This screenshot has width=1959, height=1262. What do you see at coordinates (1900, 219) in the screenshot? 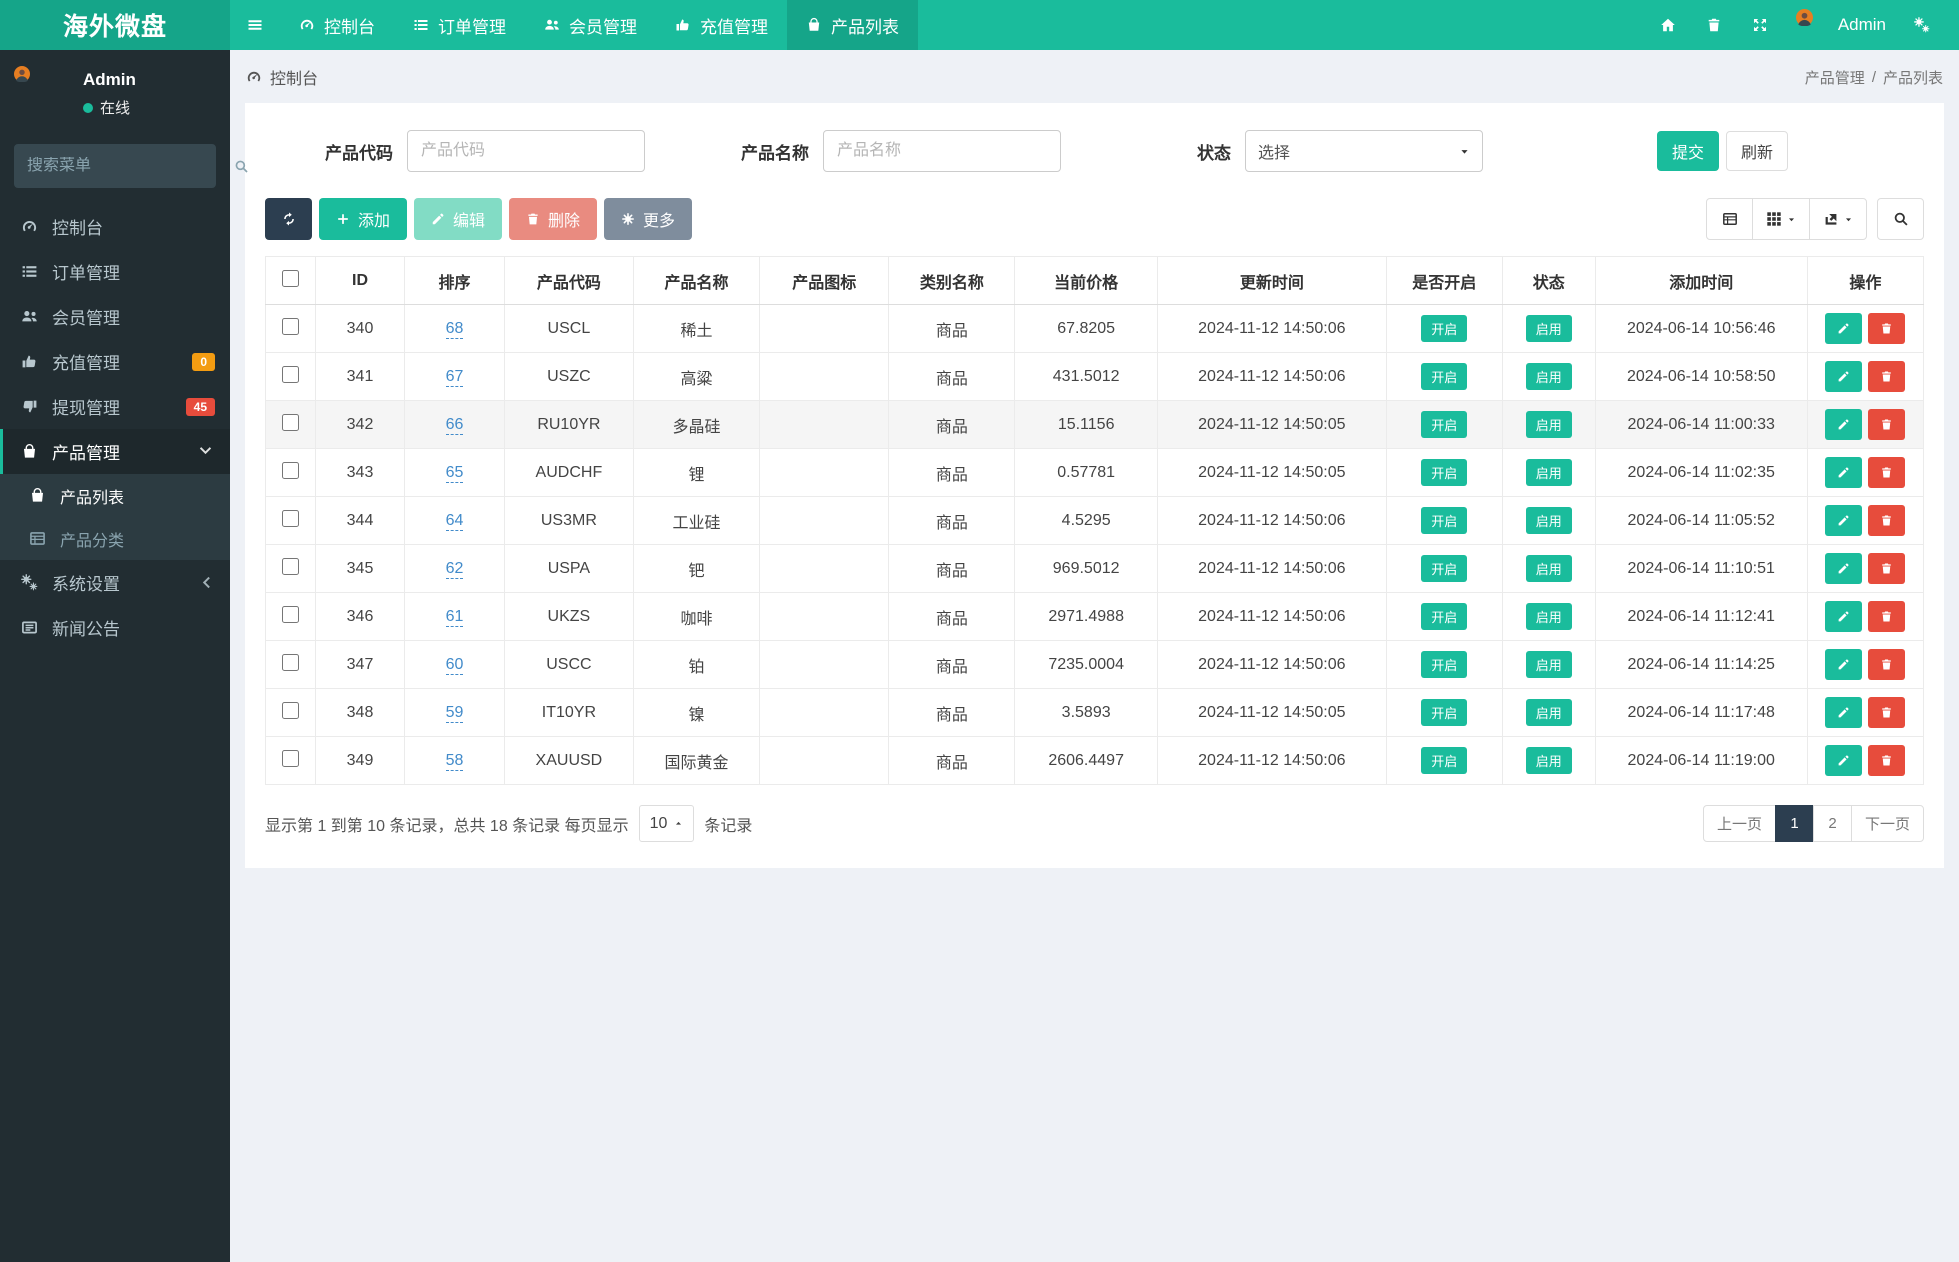
I see `table-search-button` at bounding box center [1900, 219].